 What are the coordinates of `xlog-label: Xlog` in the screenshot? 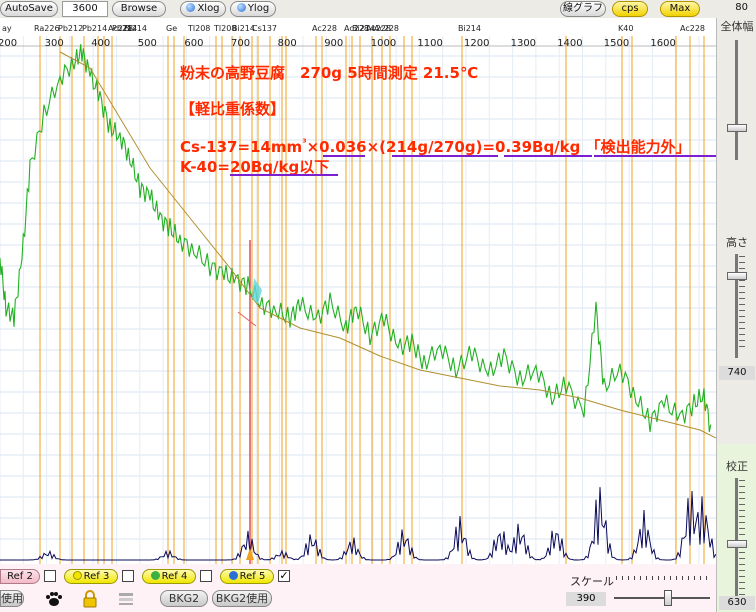 It's located at (208, 8).